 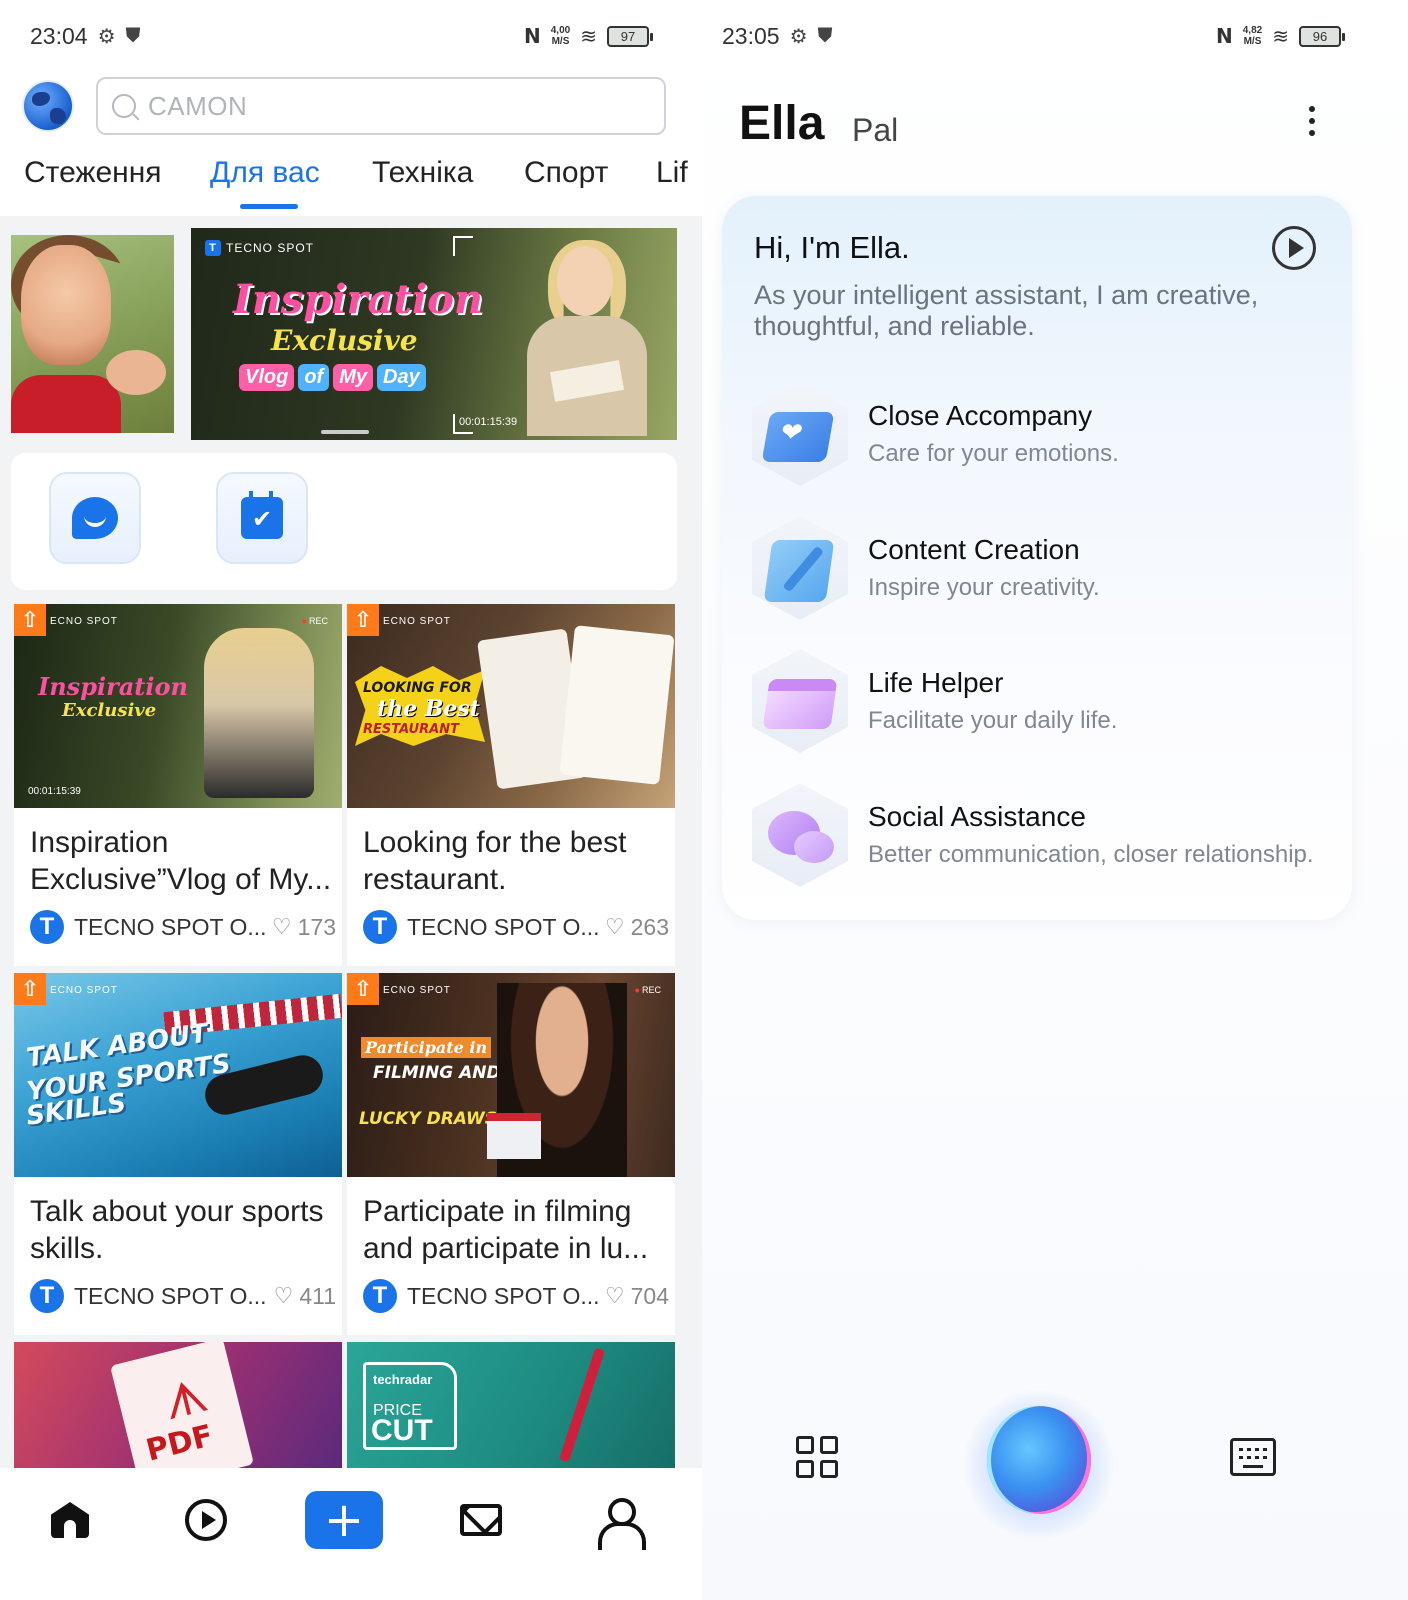 What do you see at coordinates (1042, 704) in the screenshot?
I see `feature-life-helper: Life Helper Facilitate your daily life.` at bounding box center [1042, 704].